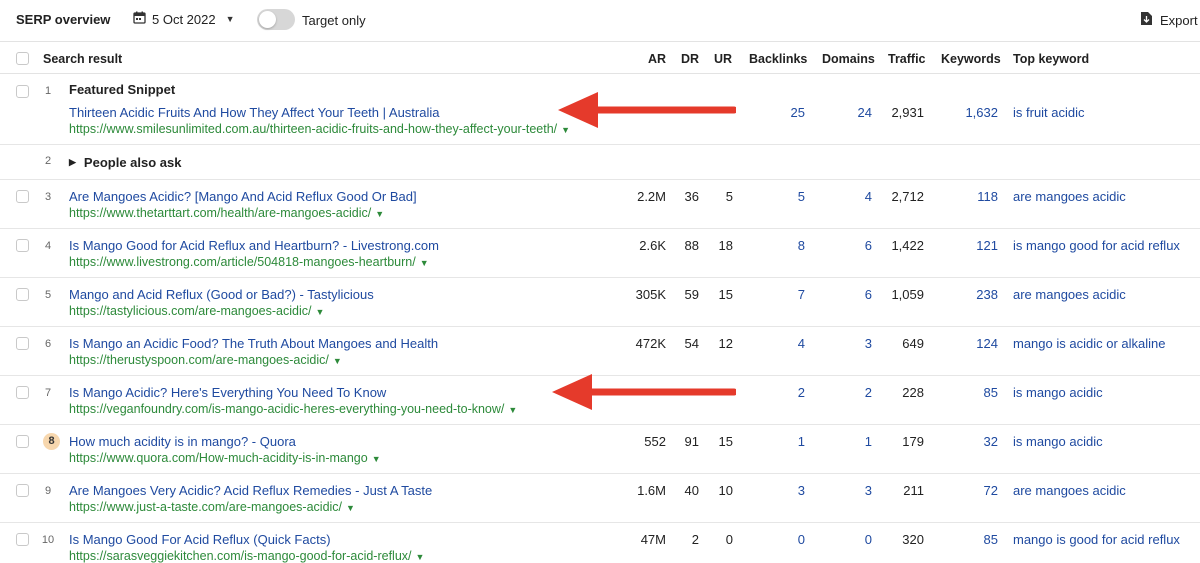 The width and height of the screenshot is (1200, 563). I want to click on backlinks-value: 8, so click(801, 245).